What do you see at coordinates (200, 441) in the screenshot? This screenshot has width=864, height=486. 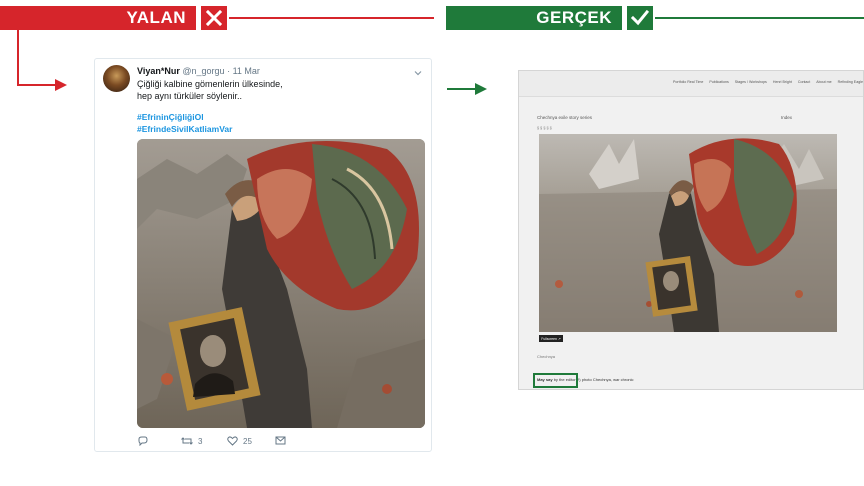 I see `retweet-count: 3` at bounding box center [200, 441].